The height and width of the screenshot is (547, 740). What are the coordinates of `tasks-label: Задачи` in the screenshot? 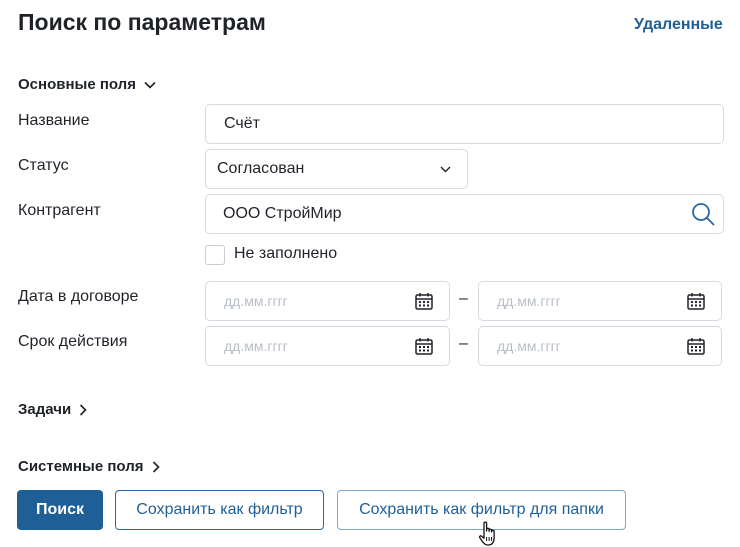 It's located at (45, 409).